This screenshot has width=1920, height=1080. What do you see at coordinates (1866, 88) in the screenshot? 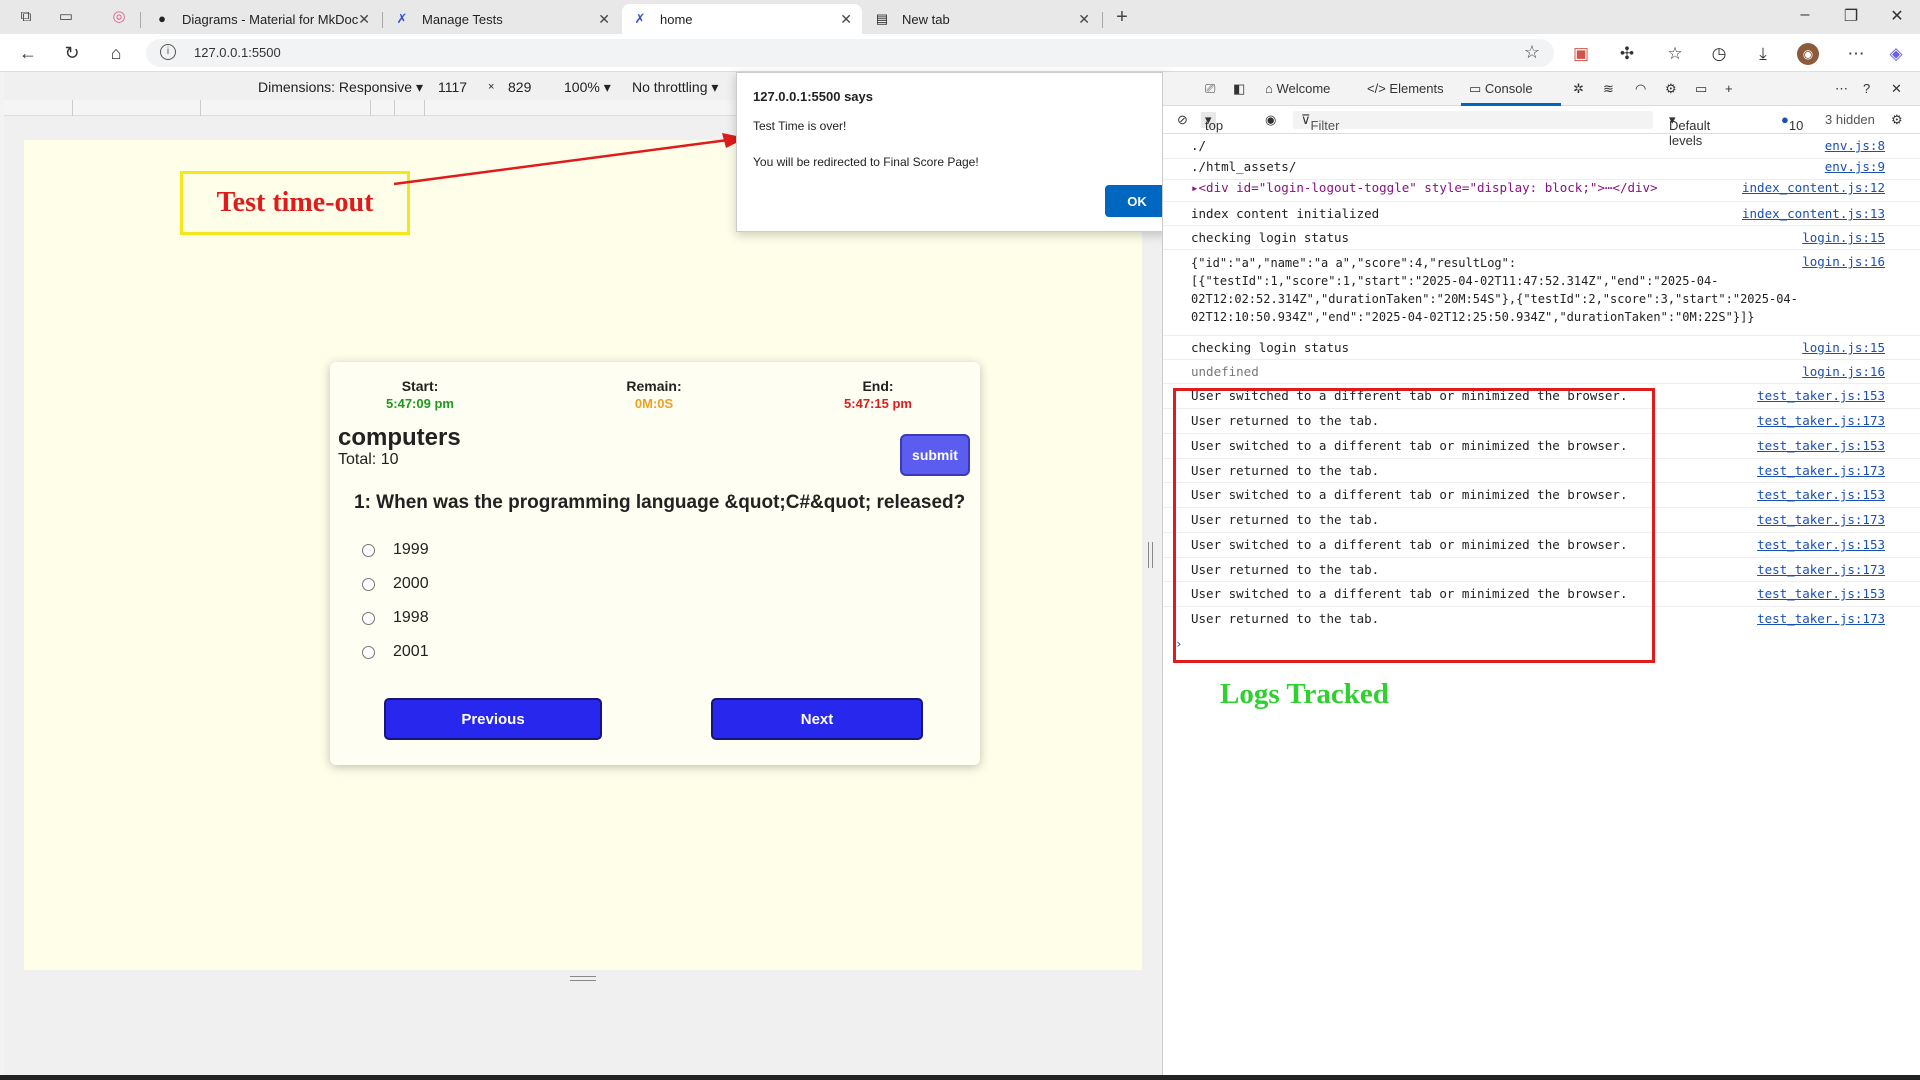
I see `help-icon: ?` at bounding box center [1866, 88].